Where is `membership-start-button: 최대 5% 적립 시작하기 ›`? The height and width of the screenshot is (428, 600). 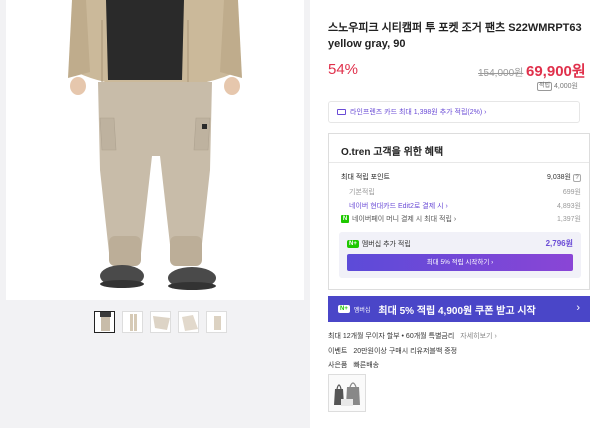
membership-start-button: 최대 5% 적립 시작하기 › is located at coordinates (460, 262).